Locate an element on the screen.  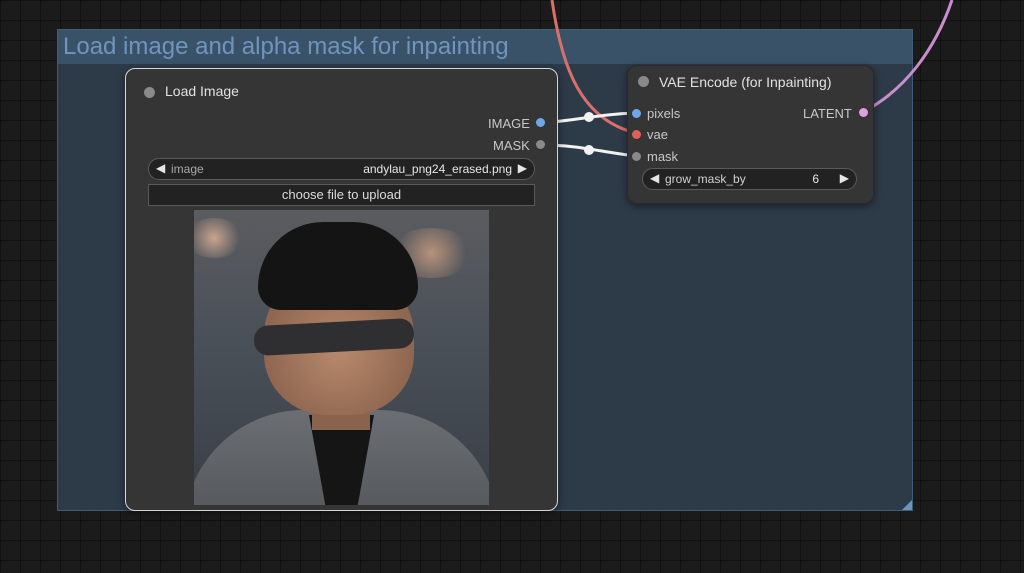
image-output-slot is located at coordinates (540, 122).